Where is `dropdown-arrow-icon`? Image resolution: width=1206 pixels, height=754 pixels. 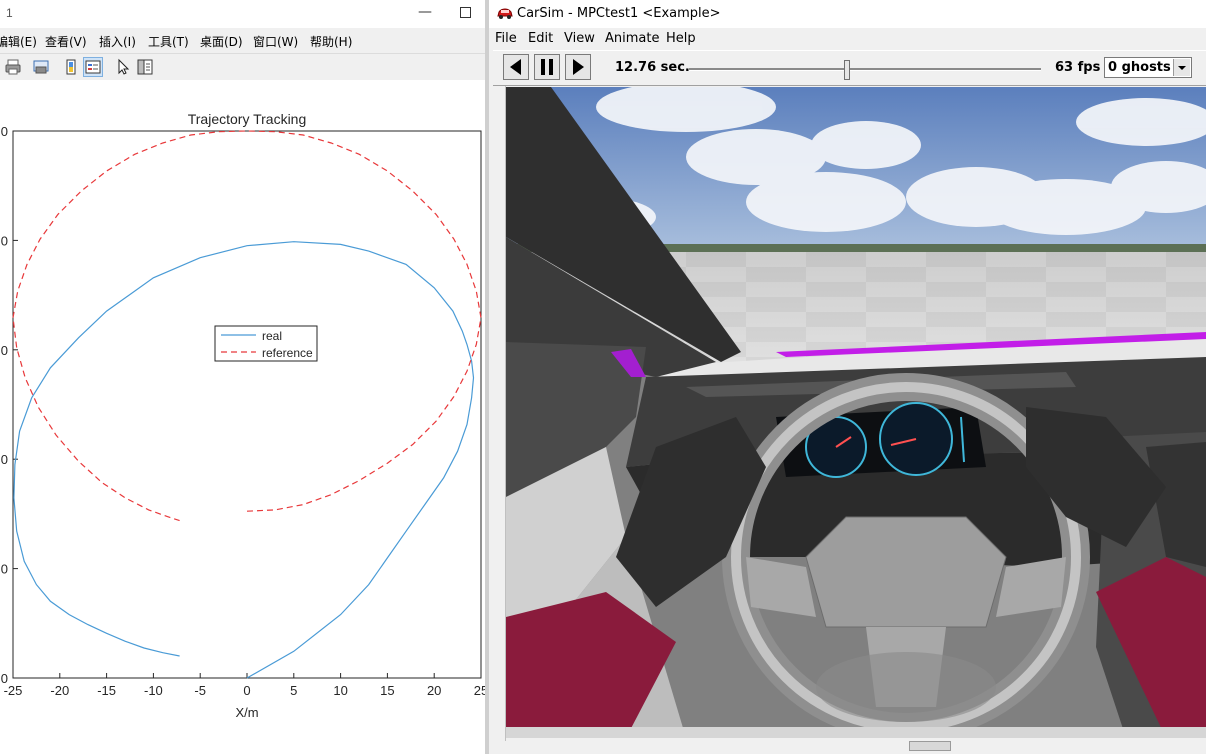 dropdown-arrow-icon is located at coordinates (1181, 67).